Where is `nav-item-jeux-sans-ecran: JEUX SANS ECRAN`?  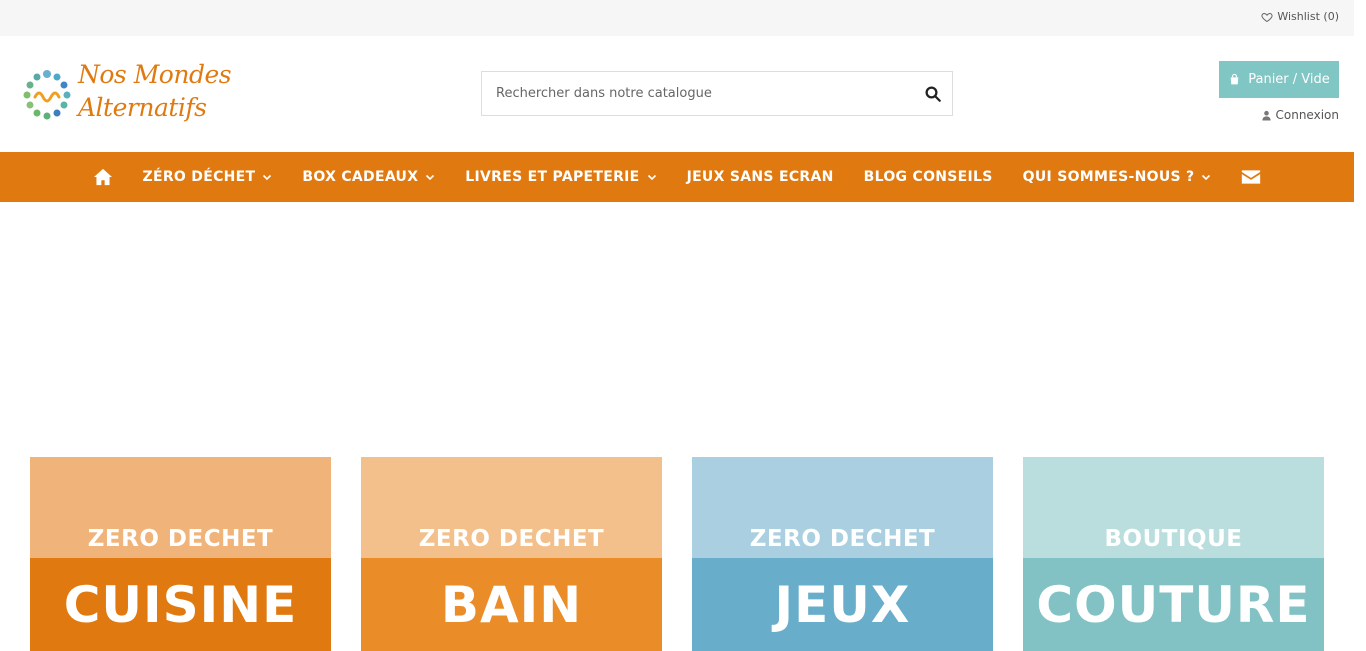
nav-item-jeux-sans-ecran: JEUX SANS ECRAN is located at coordinates (760, 177).